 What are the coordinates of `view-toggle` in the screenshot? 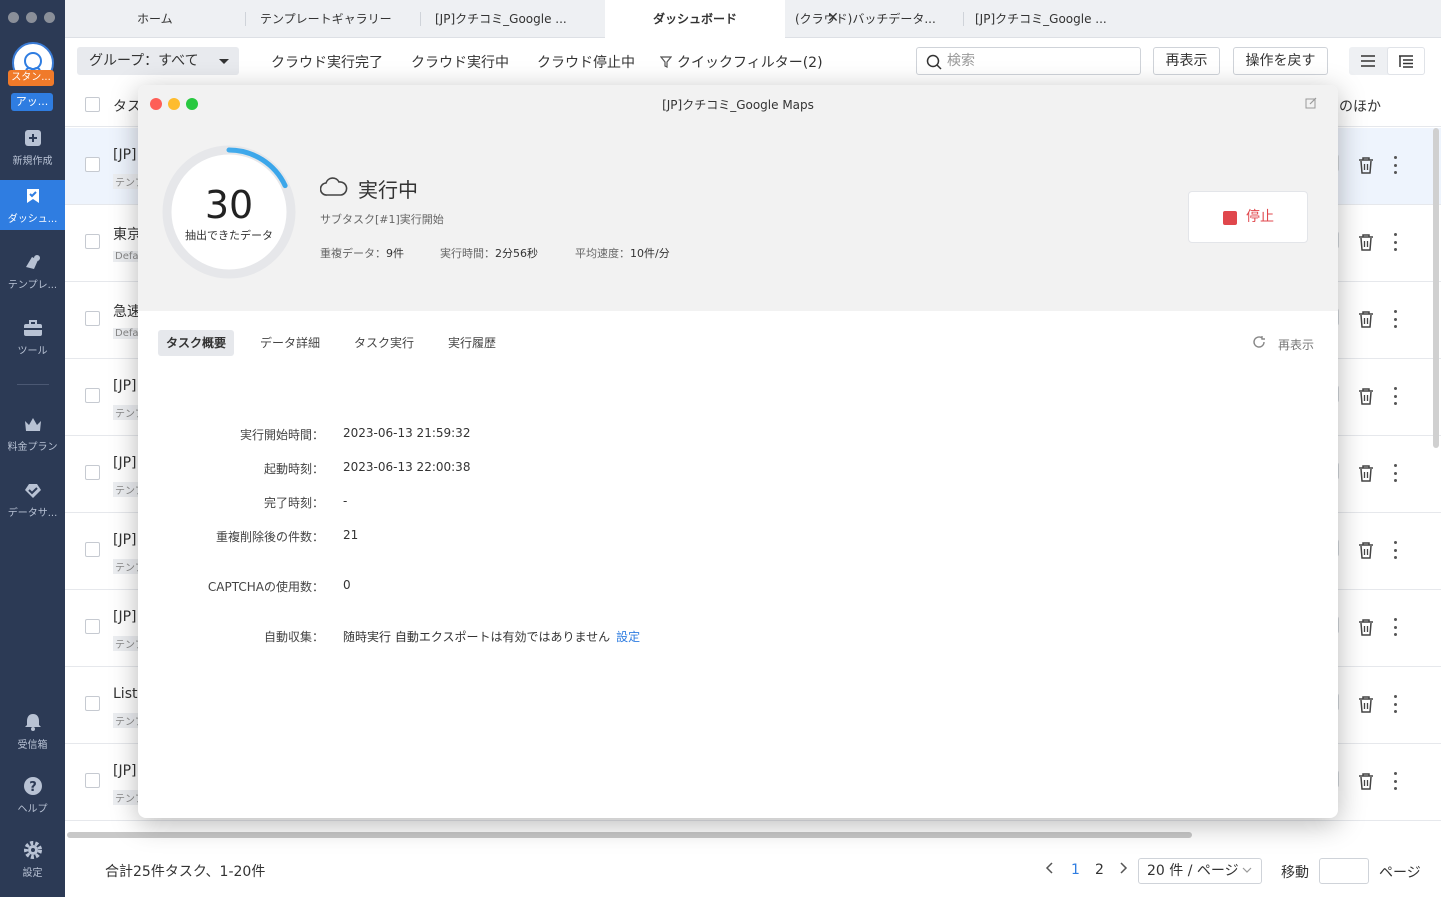 It's located at (1387, 61).